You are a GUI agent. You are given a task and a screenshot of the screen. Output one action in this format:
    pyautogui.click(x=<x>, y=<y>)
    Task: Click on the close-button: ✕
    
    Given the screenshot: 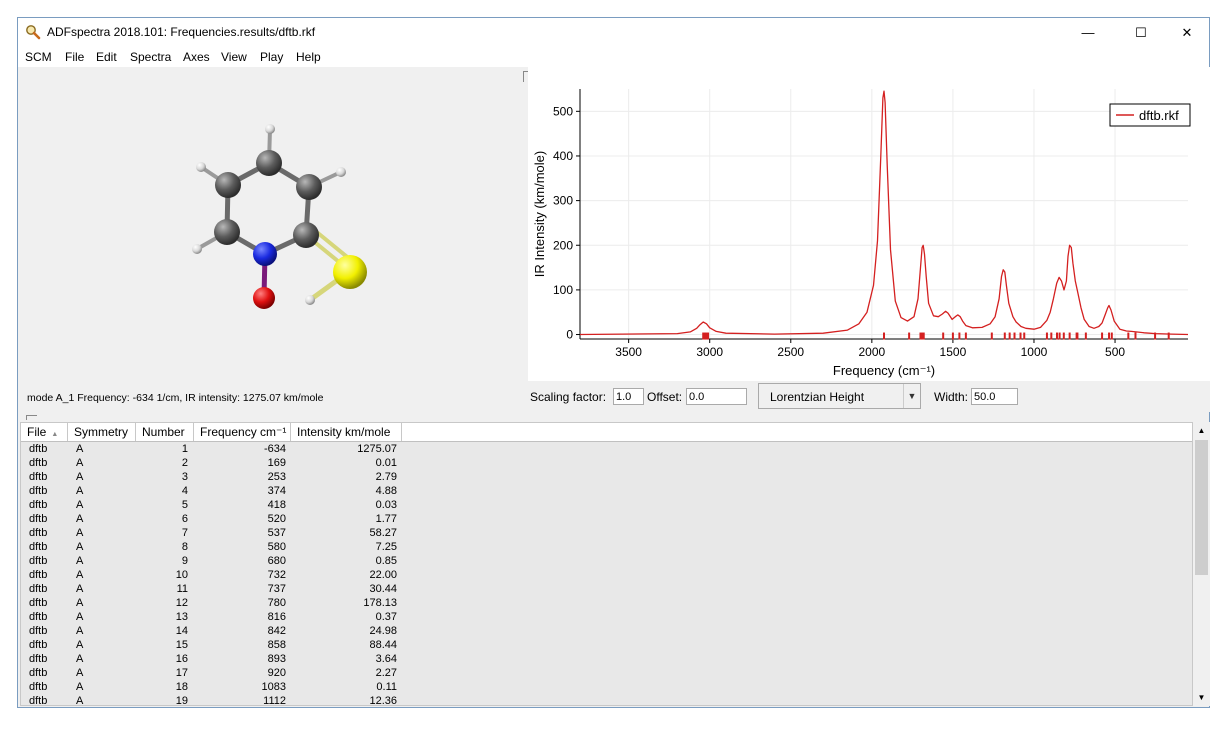 What is the action you would take?
    pyautogui.click(x=1187, y=32)
    